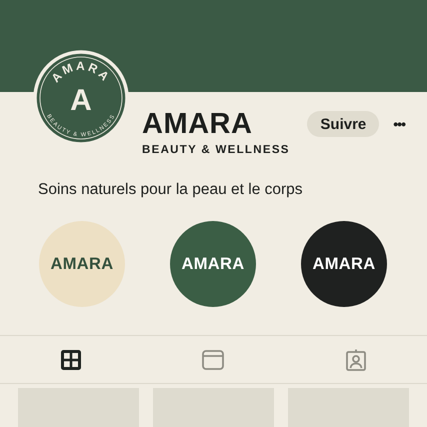 The width and height of the screenshot is (427, 427). What do you see at coordinates (171, 190) in the screenshot?
I see `bio-text: Soins naturels pour la peau et le corps` at bounding box center [171, 190].